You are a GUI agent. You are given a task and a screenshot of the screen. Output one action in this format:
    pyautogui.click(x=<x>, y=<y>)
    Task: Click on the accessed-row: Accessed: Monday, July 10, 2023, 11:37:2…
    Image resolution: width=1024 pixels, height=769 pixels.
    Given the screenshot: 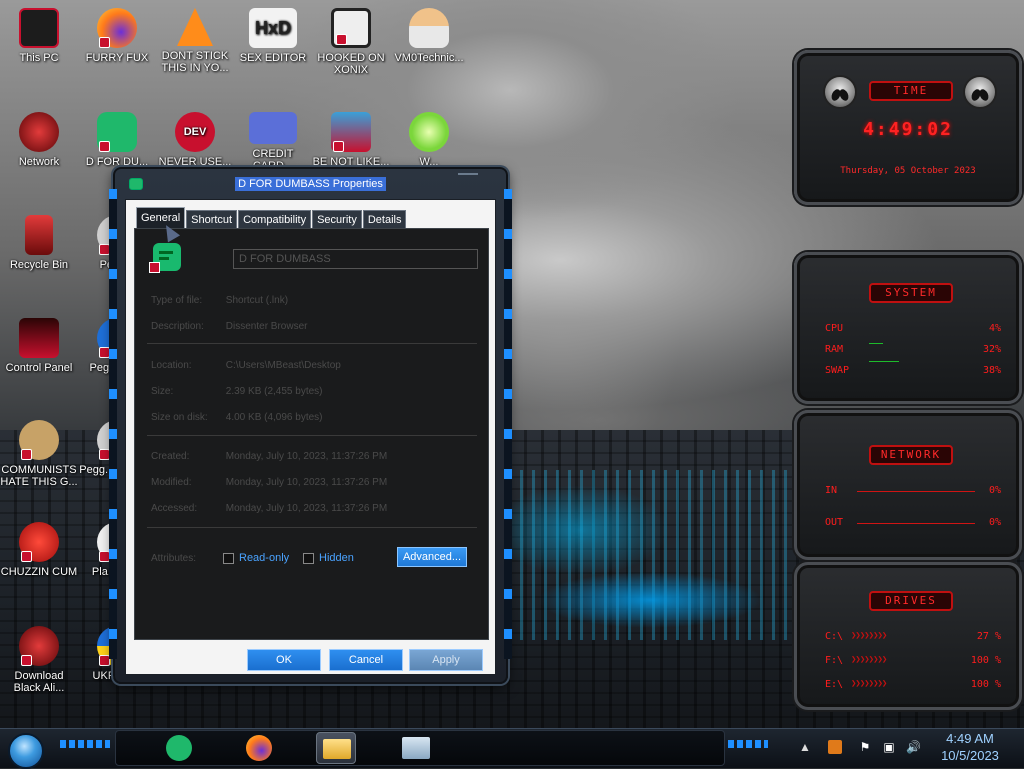 What is the action you would take?
    pyautogui.click(x=269, y=508)
    